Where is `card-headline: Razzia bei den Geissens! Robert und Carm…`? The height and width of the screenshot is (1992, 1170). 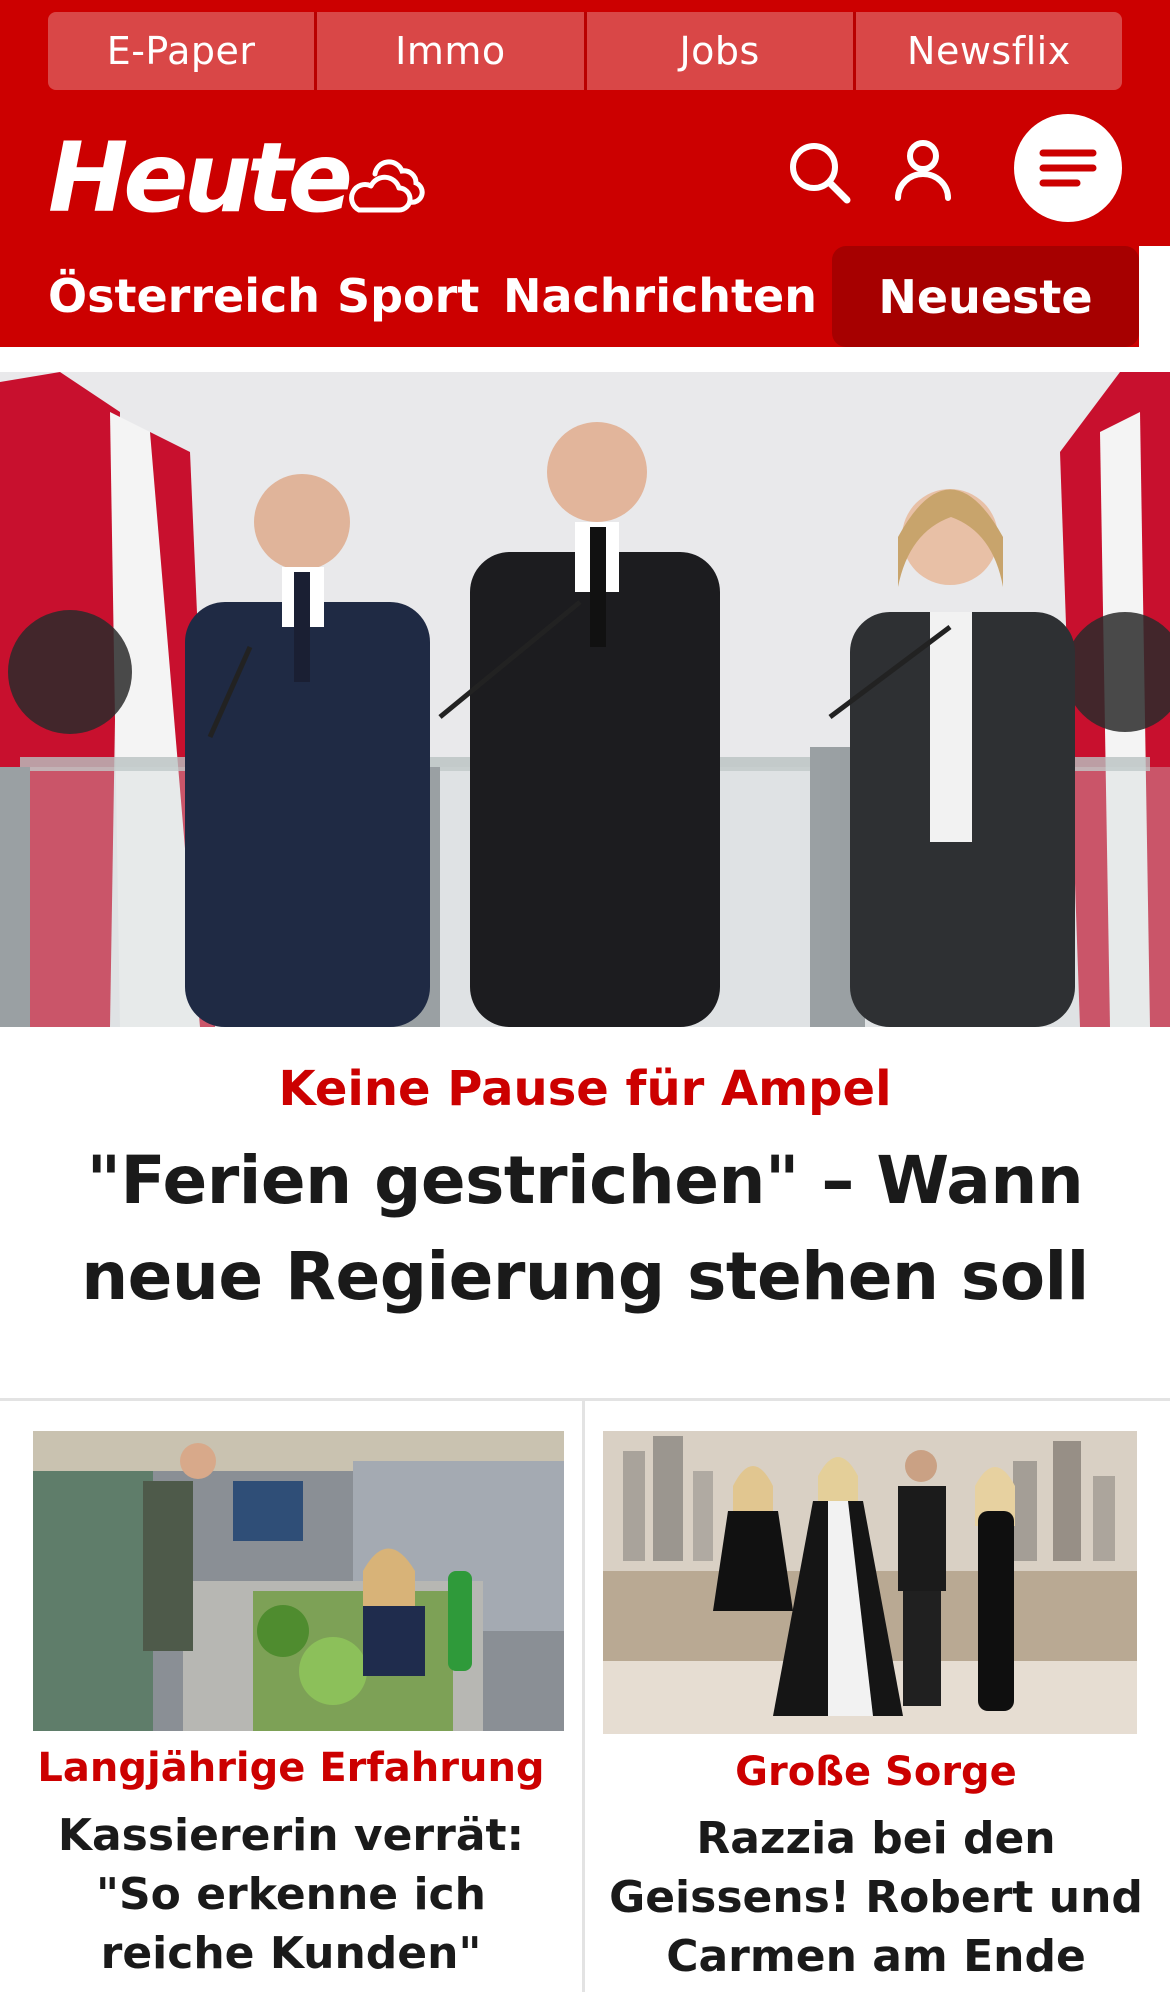 card-headline: Razzia bei den Geissens! Robert und Carm… is located at coordinates (876, 1897).